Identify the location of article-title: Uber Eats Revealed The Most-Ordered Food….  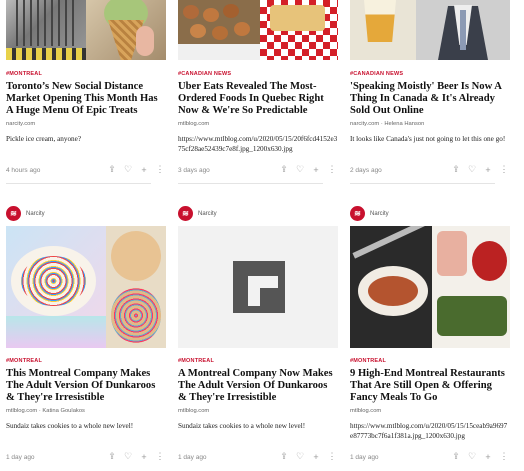
(258, 99).